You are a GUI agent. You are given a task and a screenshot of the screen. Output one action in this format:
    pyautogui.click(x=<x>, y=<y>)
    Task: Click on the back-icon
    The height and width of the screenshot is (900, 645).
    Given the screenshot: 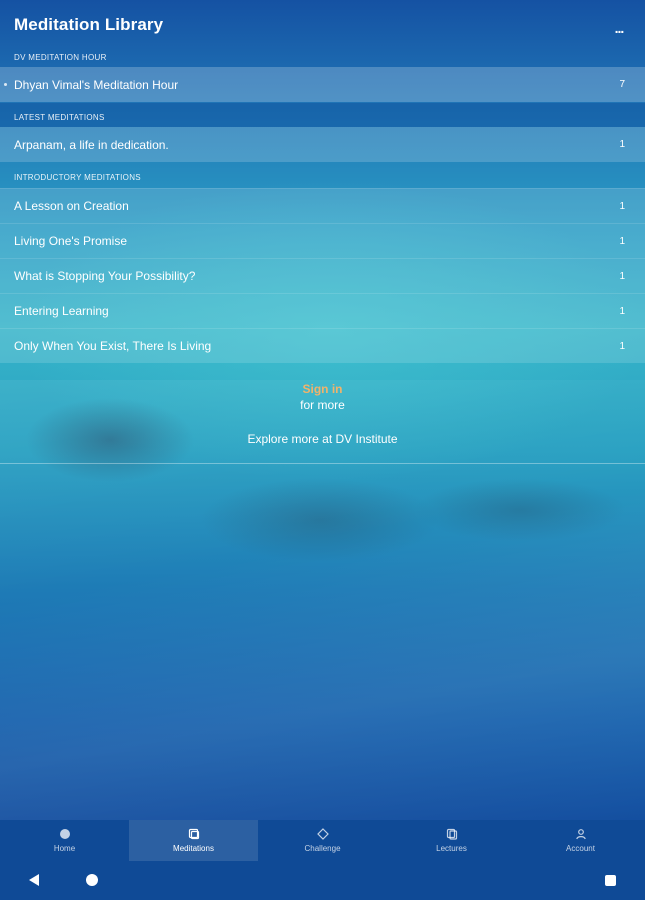 What is the action you would take?
    pyautogui.click(x=34, y=880)
    